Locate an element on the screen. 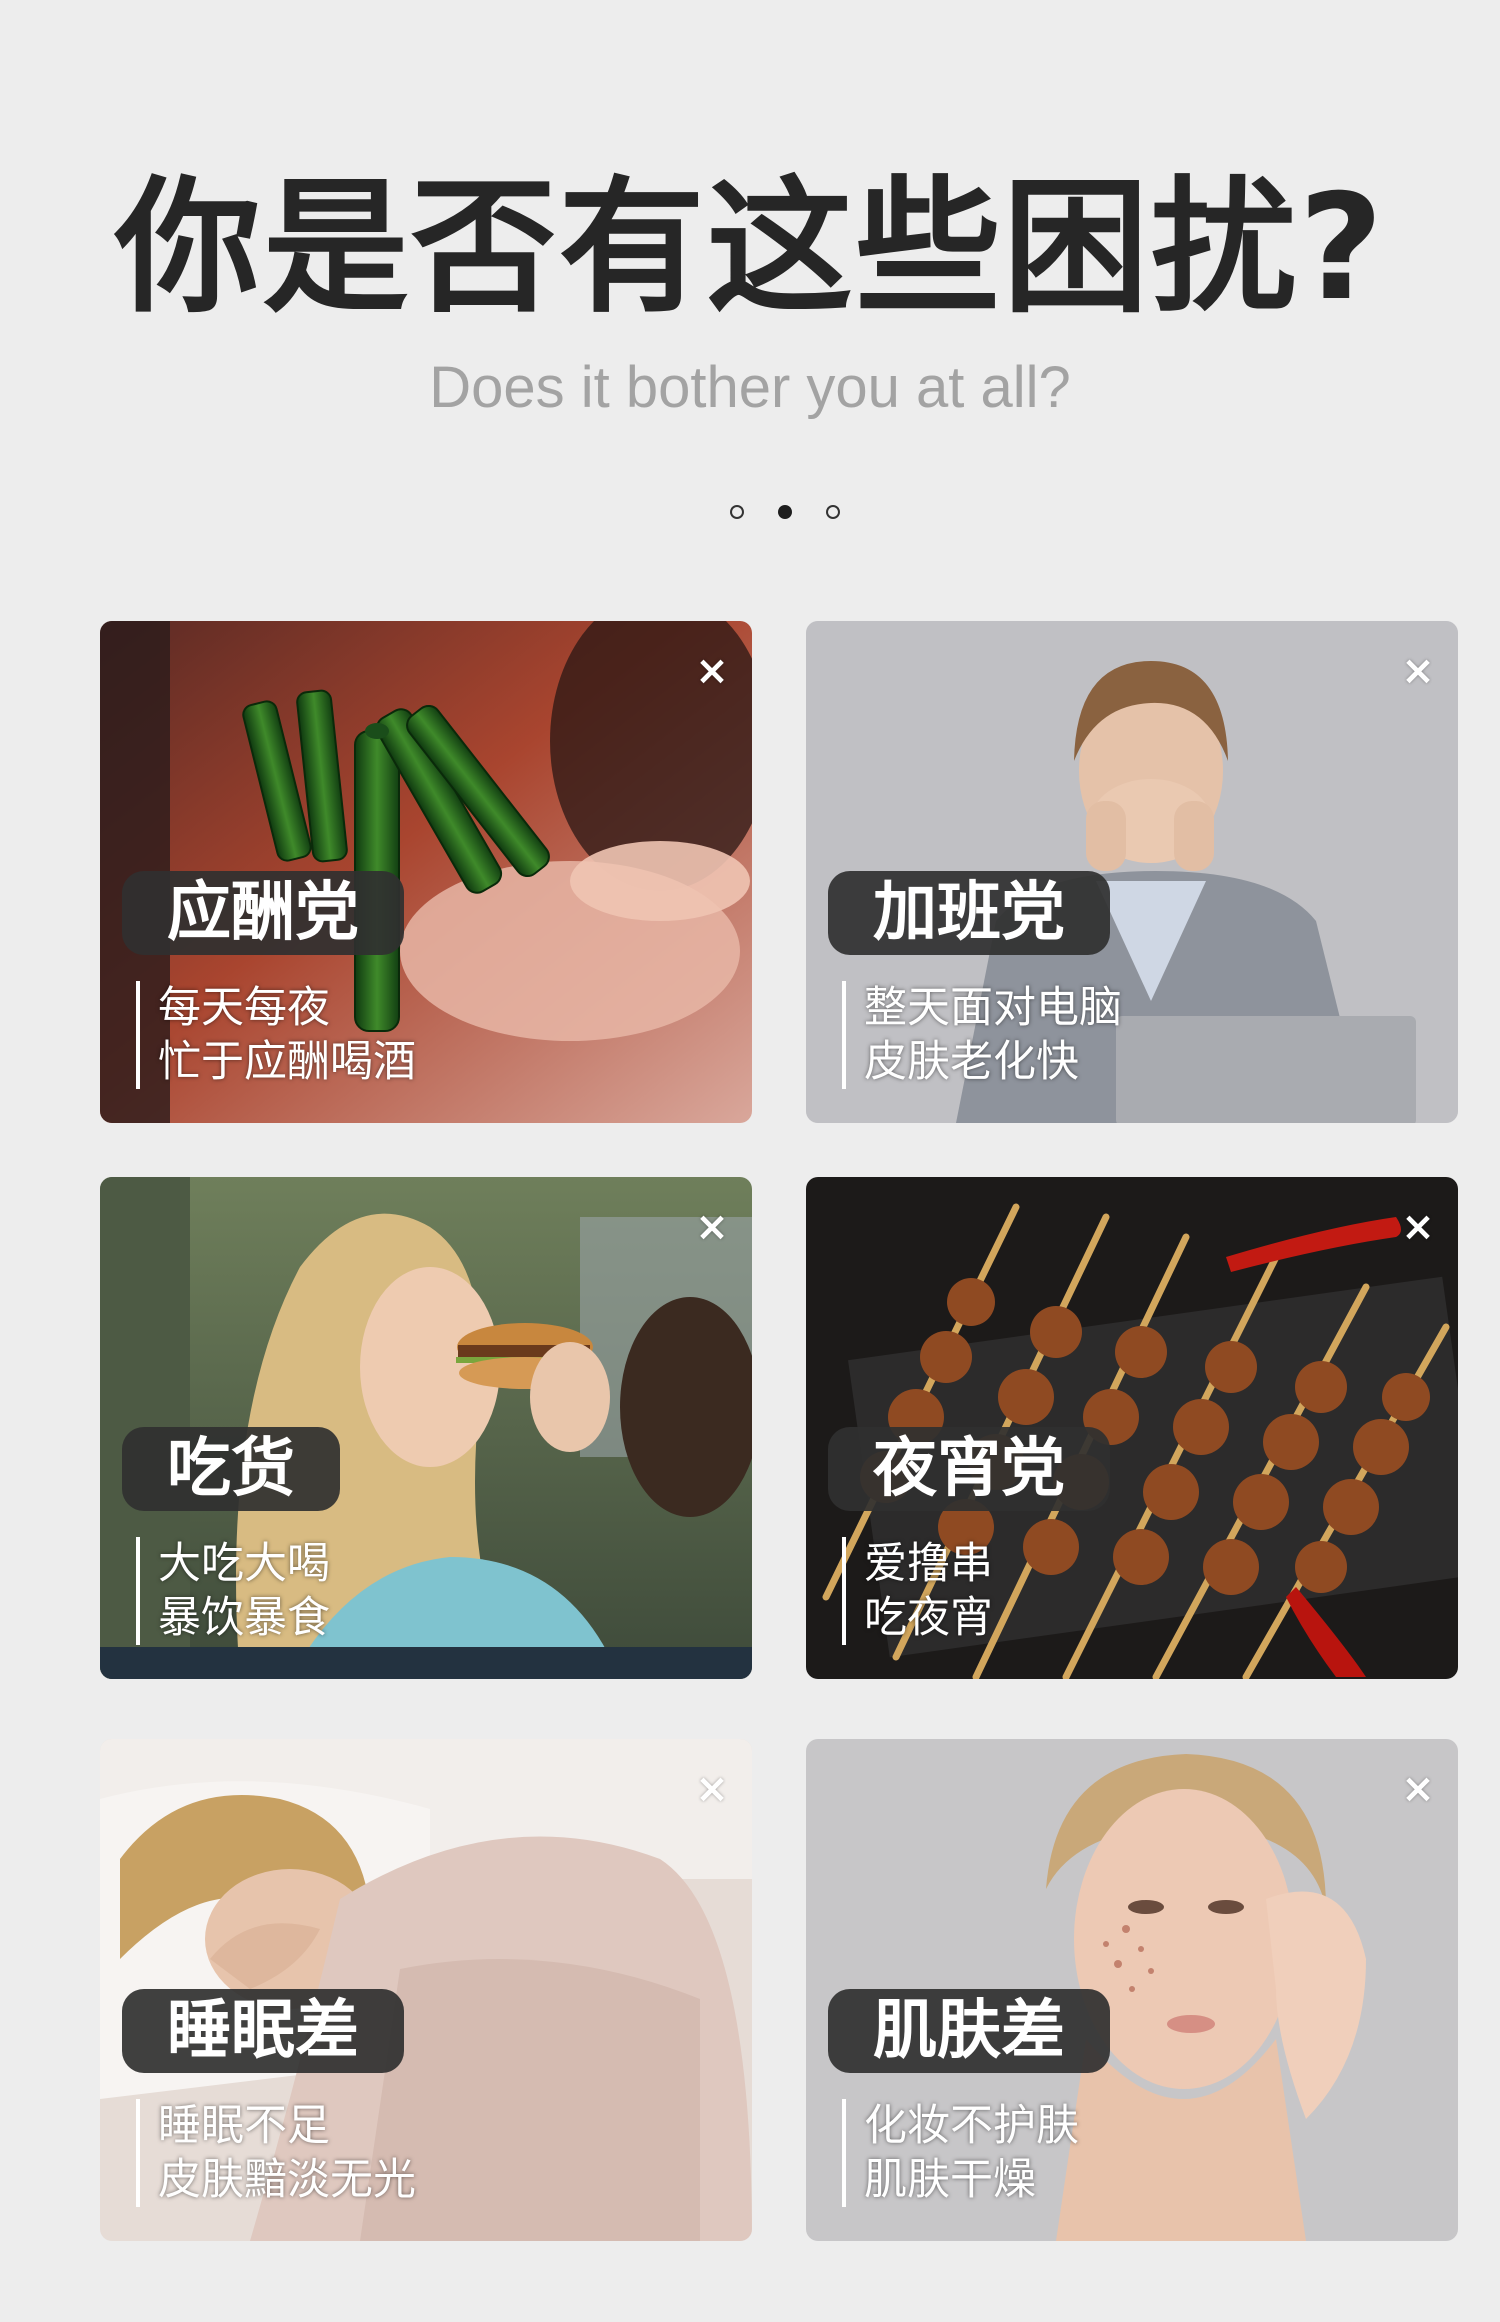 The width and height of the screenshot is (1500, 2322). card-tag: 加班党 is located at coordinates (969, 913).